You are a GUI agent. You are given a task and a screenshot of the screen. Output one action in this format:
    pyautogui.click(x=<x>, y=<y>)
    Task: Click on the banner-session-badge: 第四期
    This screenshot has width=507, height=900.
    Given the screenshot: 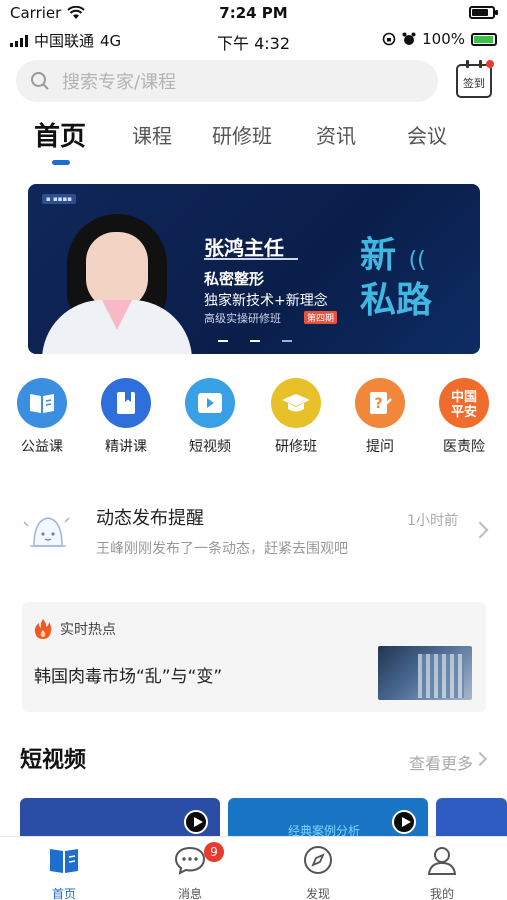 What is the action you would take?
    pyautogui.click(x=321, y=317)
    